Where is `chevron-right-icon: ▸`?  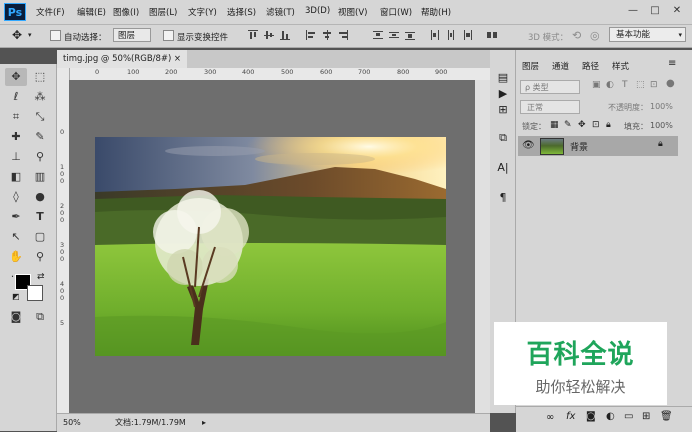
chevron-right-icon: ▸ is located at coordinates (204, 422).